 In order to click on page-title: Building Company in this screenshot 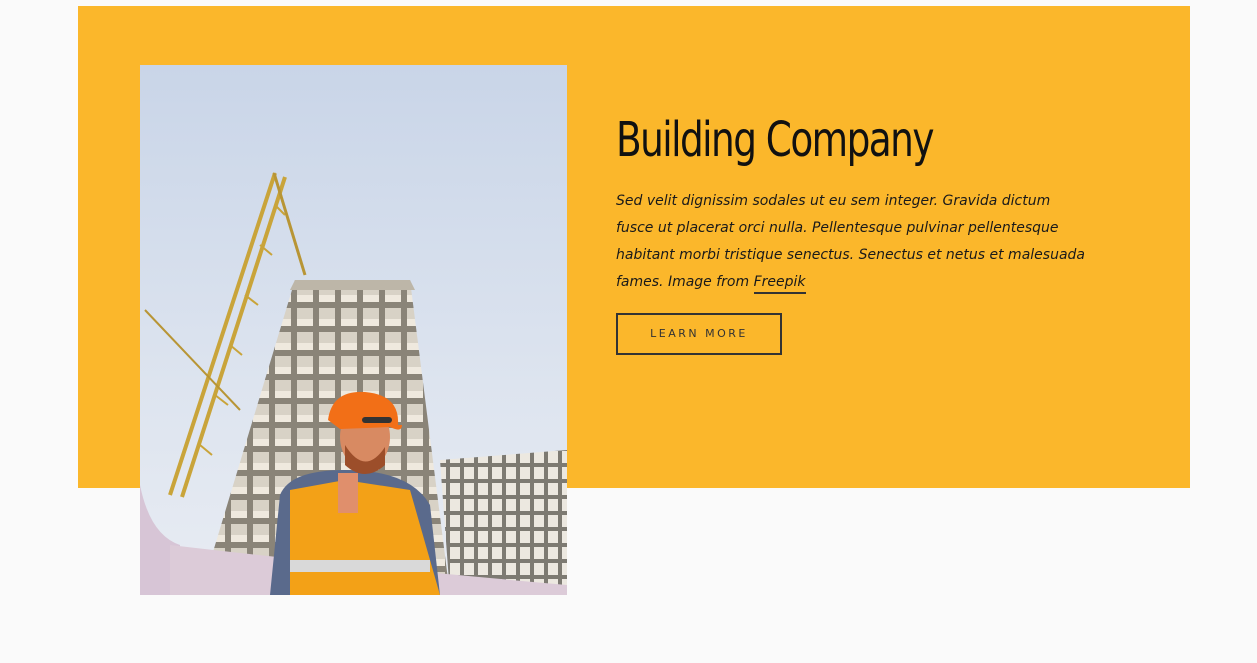, I will do `click(775, 140)`.